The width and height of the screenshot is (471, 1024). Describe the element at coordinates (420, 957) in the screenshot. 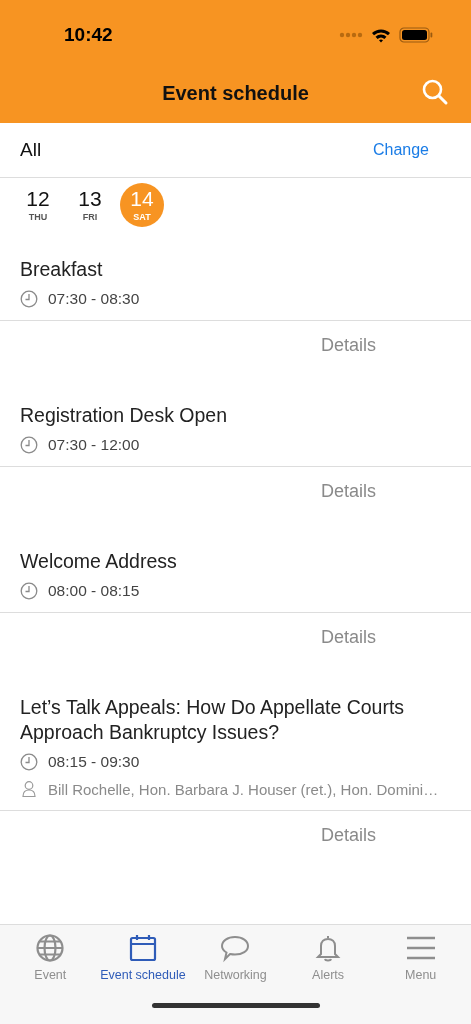

I see `tab-bar-item: Menu` at that location.